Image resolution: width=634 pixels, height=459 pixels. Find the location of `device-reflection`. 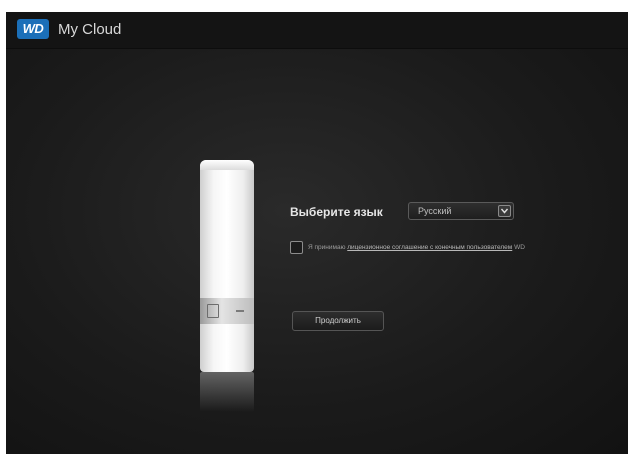

device-reflection is located at coordinates (227, 392).